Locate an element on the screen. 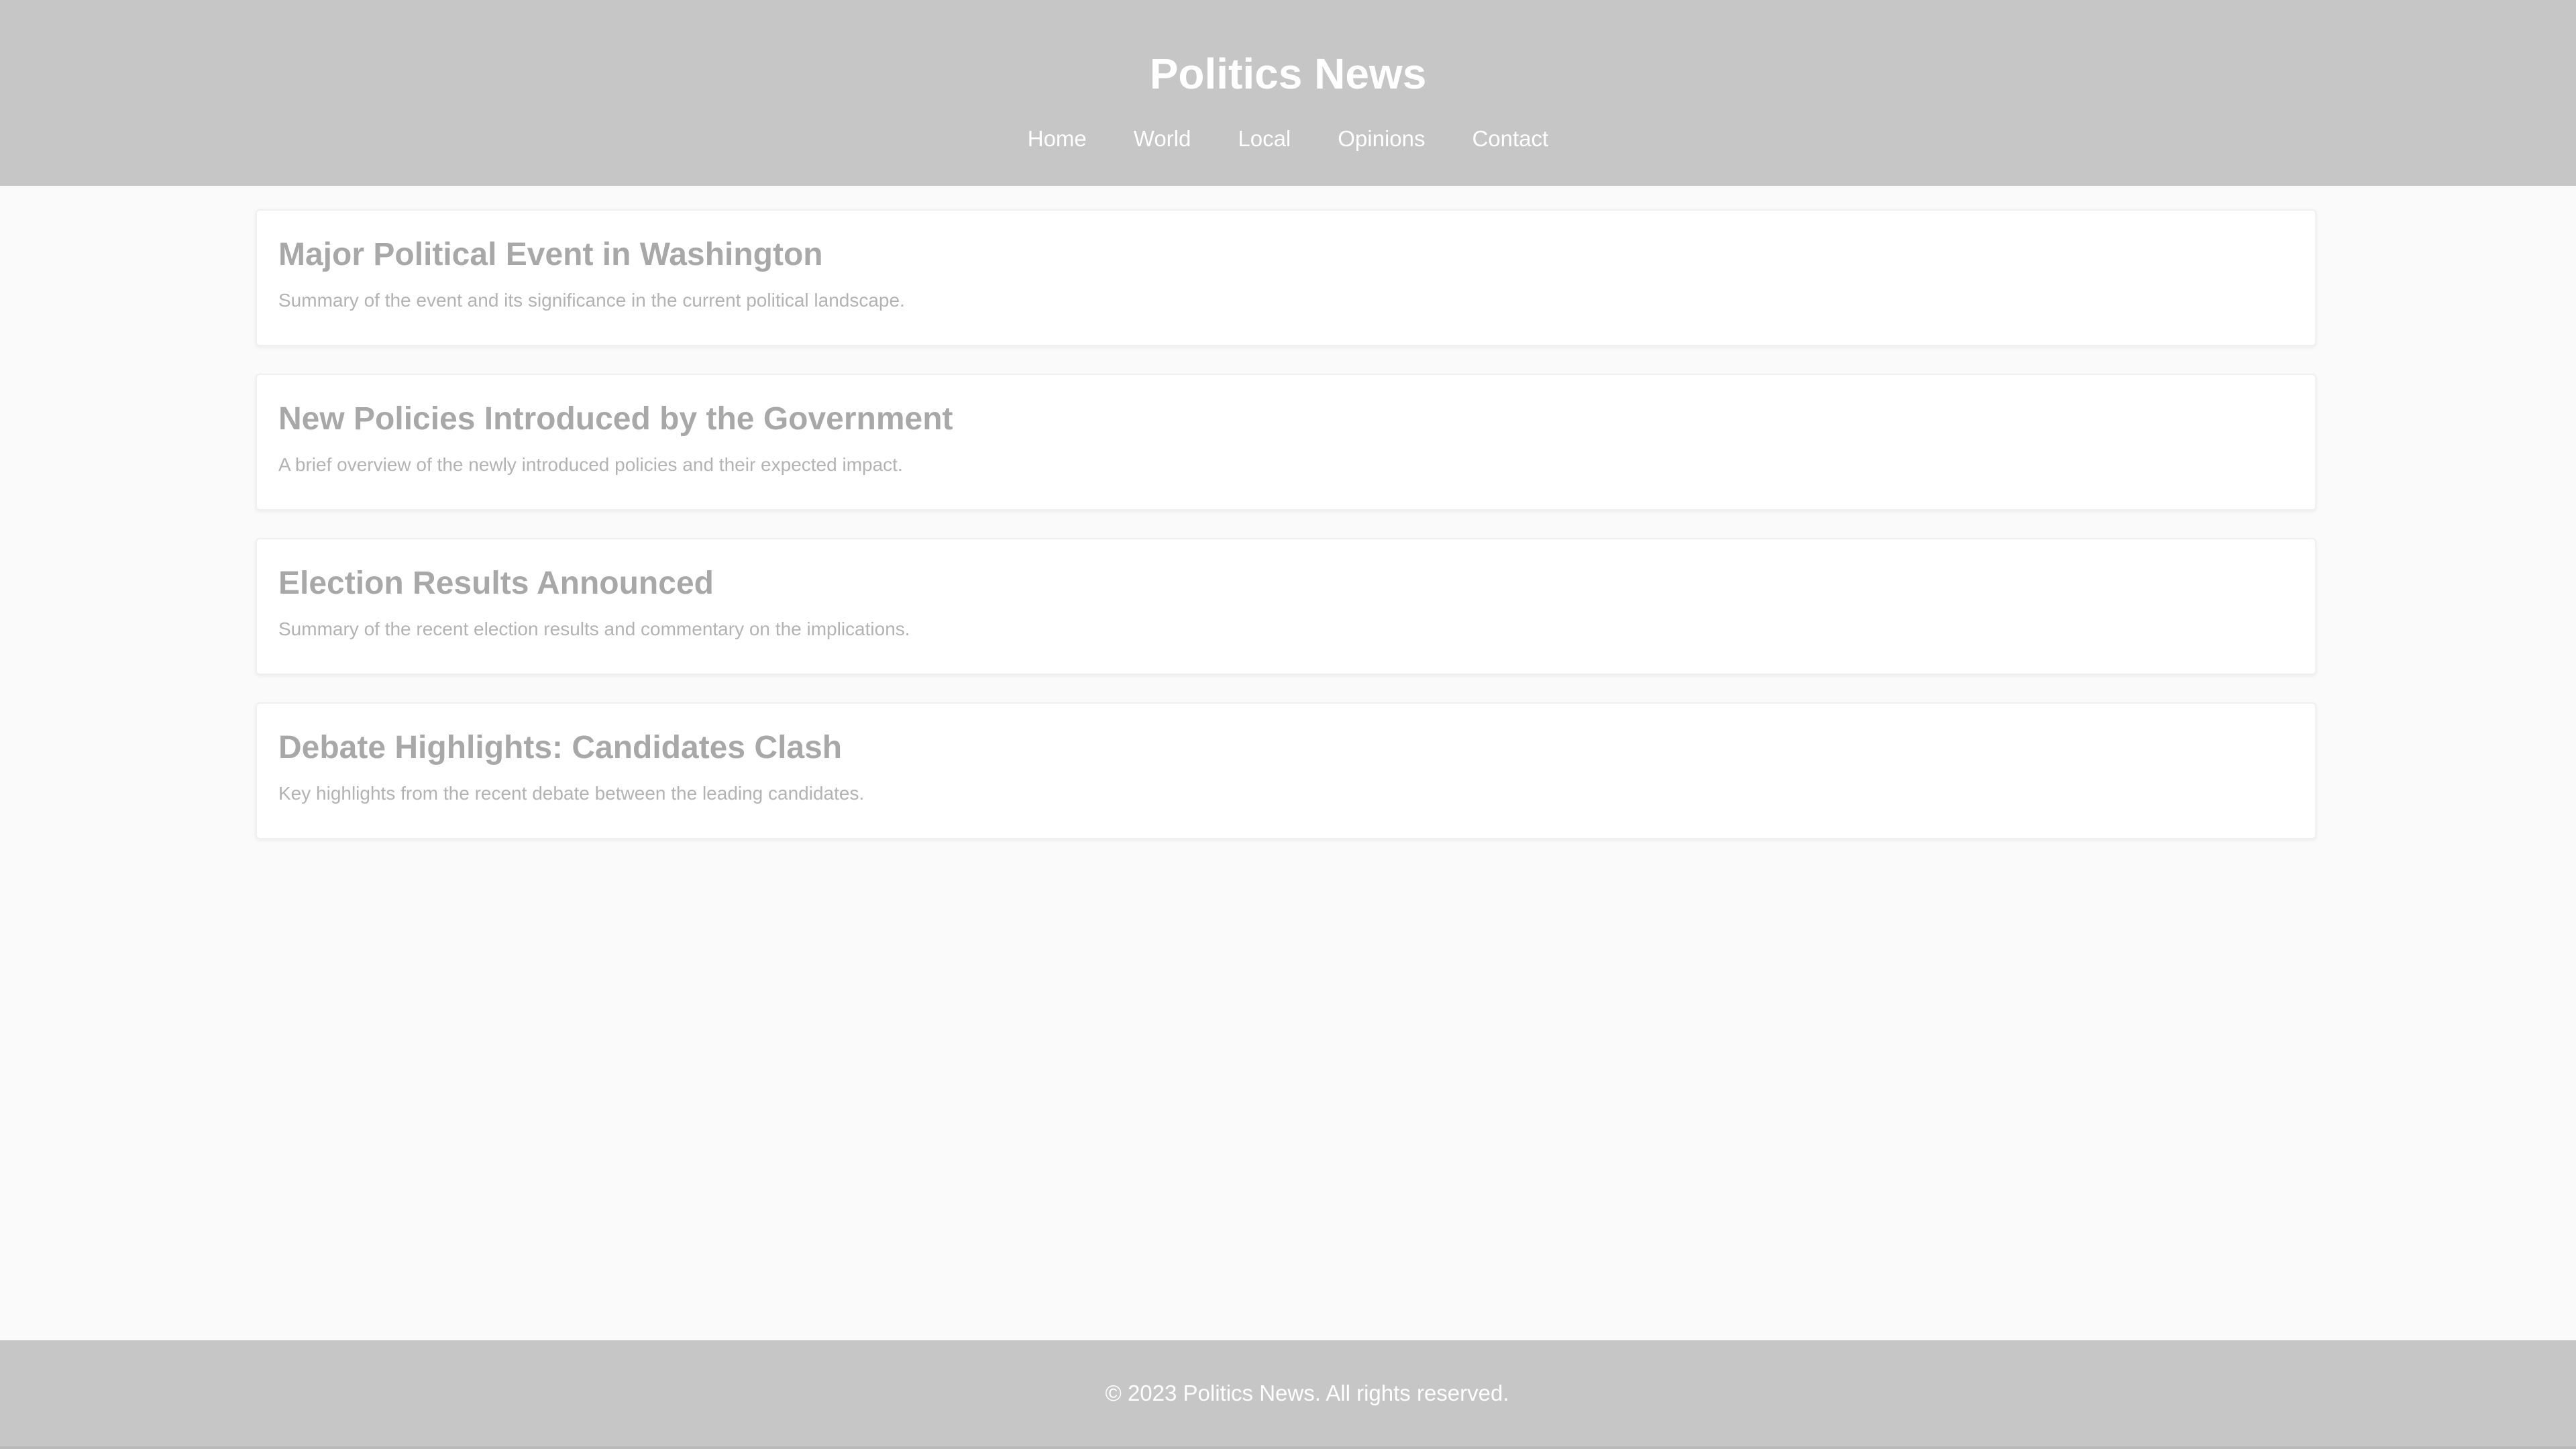  nav-link-local: Local is located at coordinates (1264, 139).